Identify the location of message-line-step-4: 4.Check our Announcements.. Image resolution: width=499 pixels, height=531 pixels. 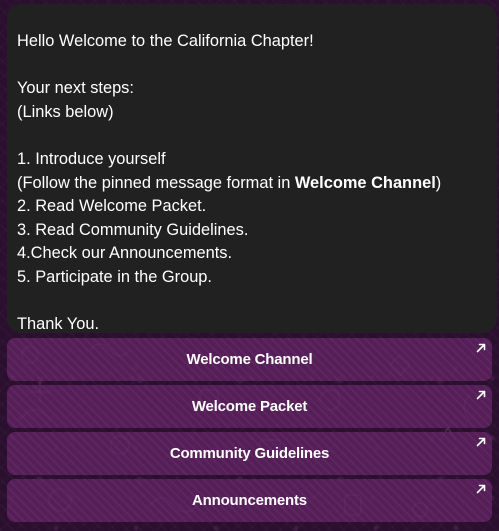
(125, 253).